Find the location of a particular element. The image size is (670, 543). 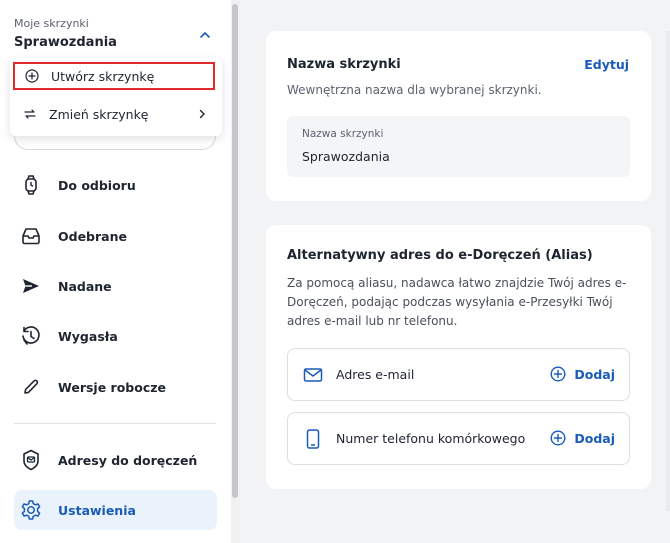

card-title: Nazwa skrzynki is located at coordinates (344, 64).